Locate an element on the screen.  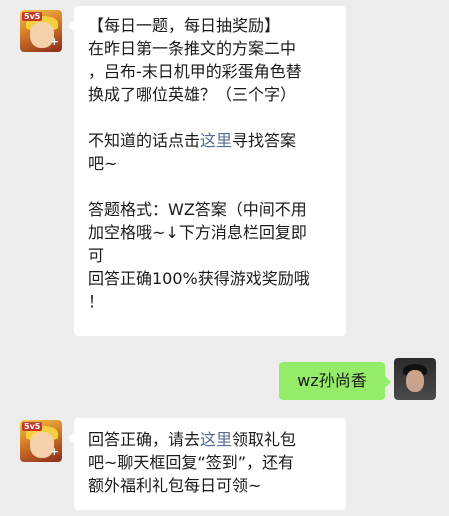
answer-confirm-bubble: 回答正确，请去这里领取礼包 吧~聊天框回复“签到”，还有 额外福利礼包每日可领~ is located at coordinates (207, 464).